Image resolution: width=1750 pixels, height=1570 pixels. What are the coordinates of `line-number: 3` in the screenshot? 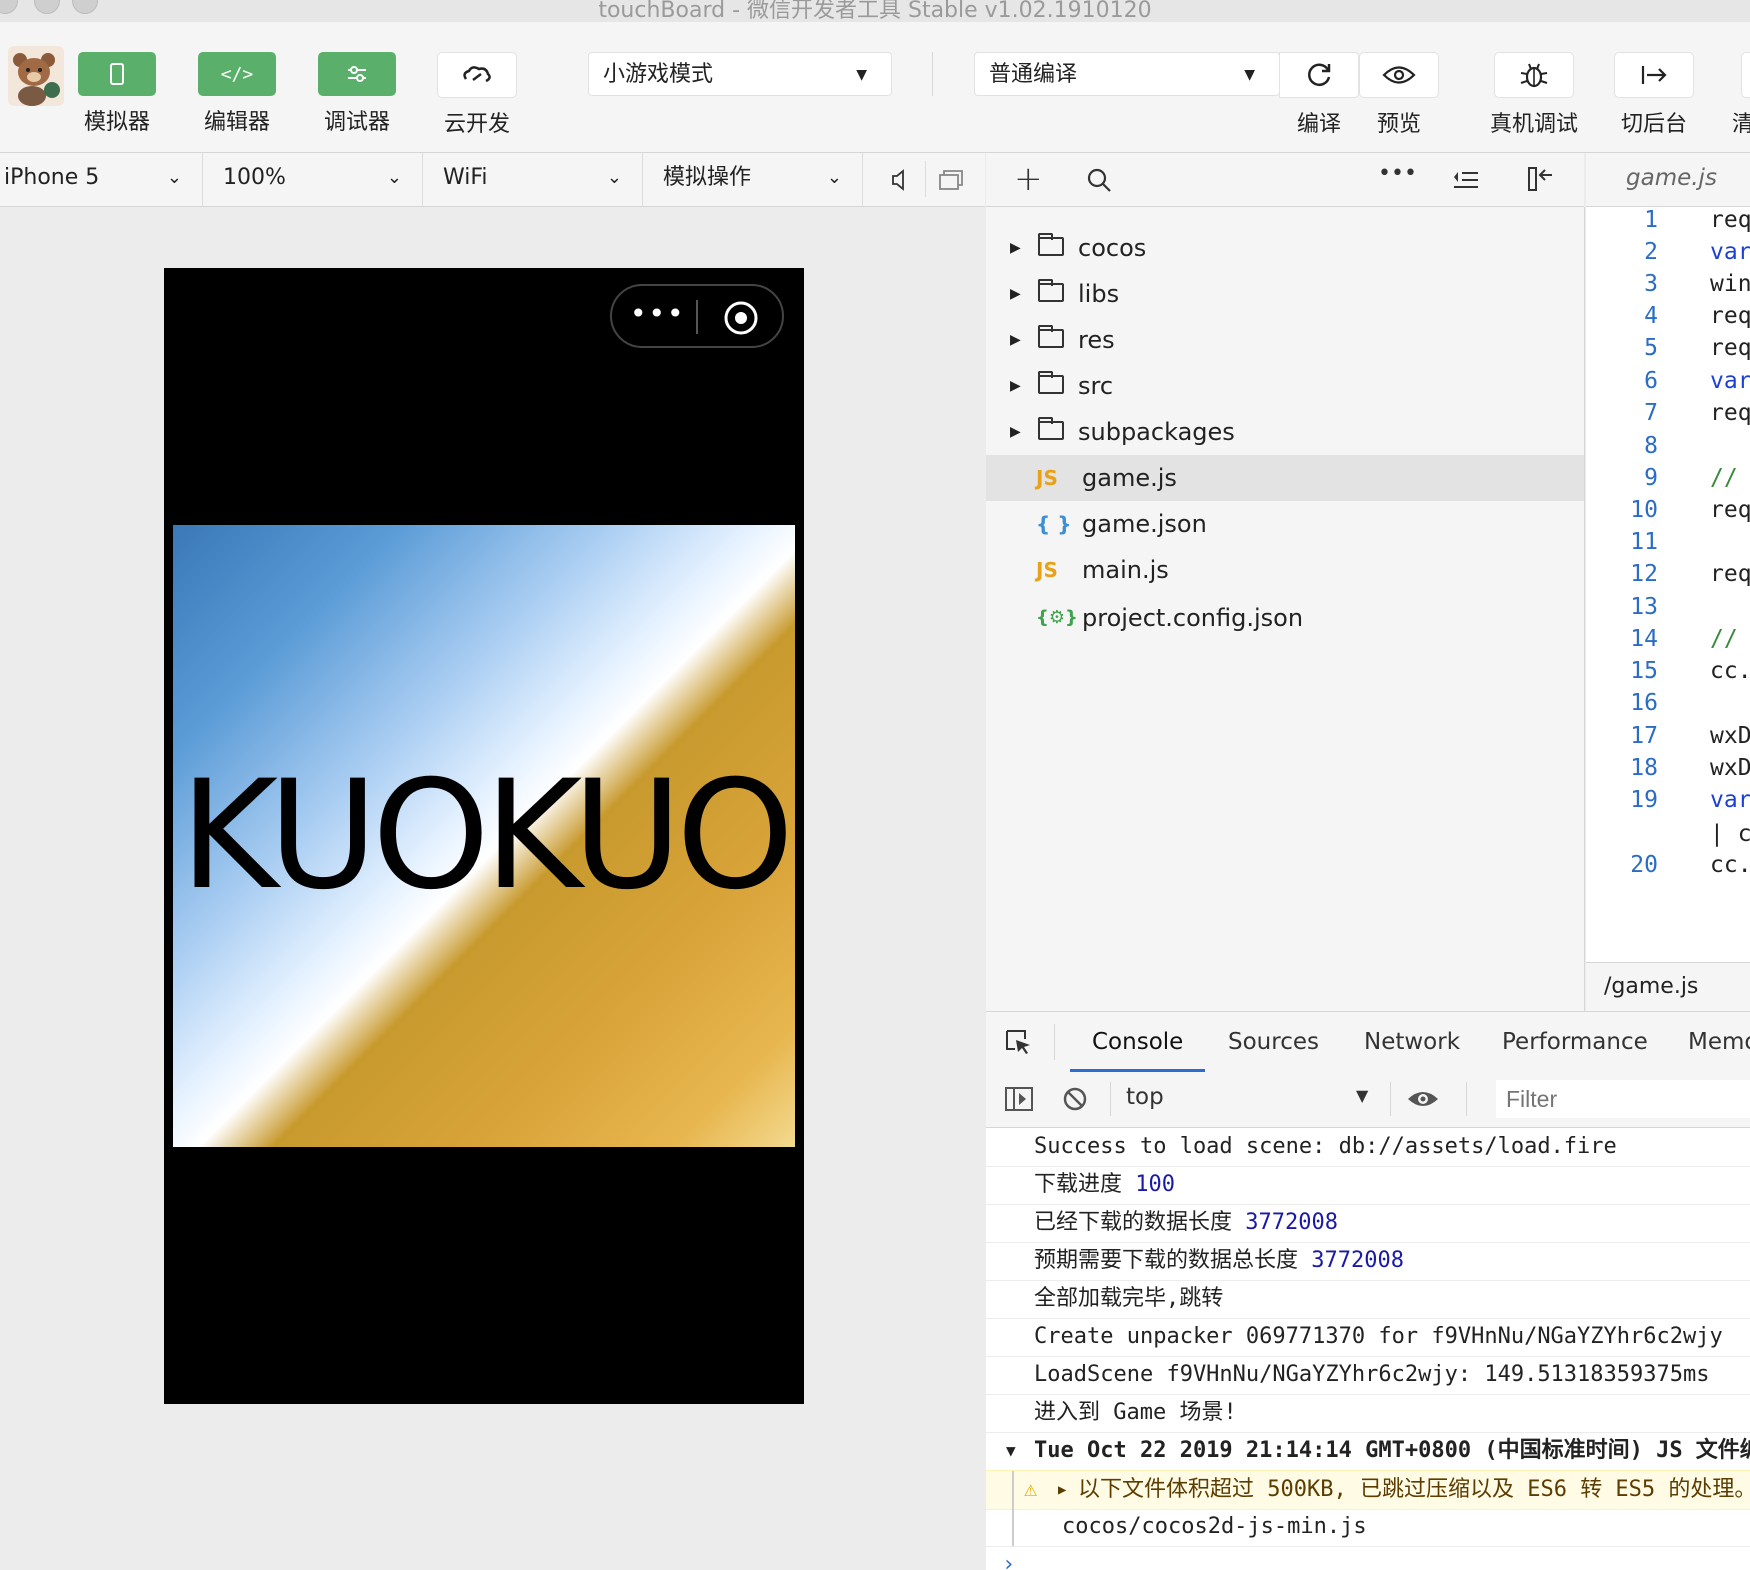 It's located at (1651, 284).